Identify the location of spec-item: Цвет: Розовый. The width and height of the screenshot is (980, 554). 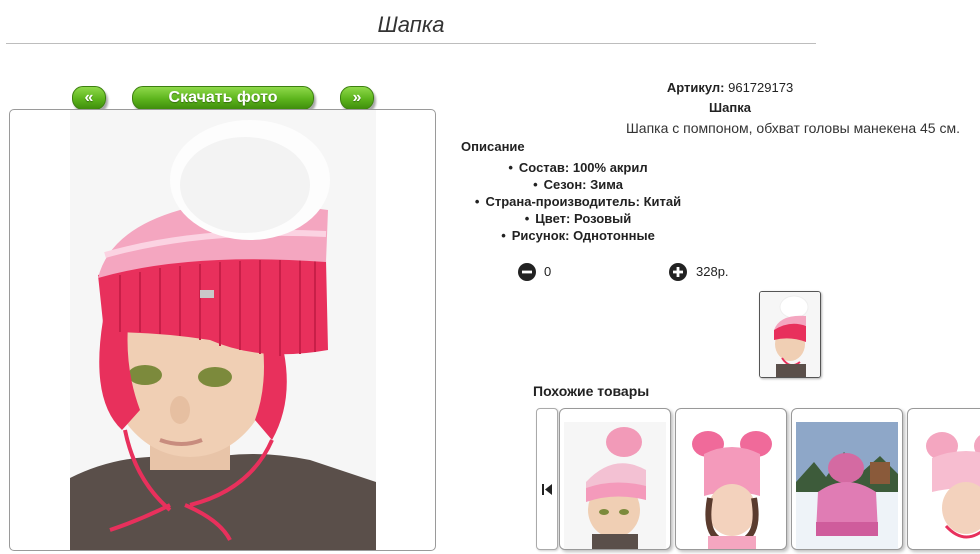
(578, 218).